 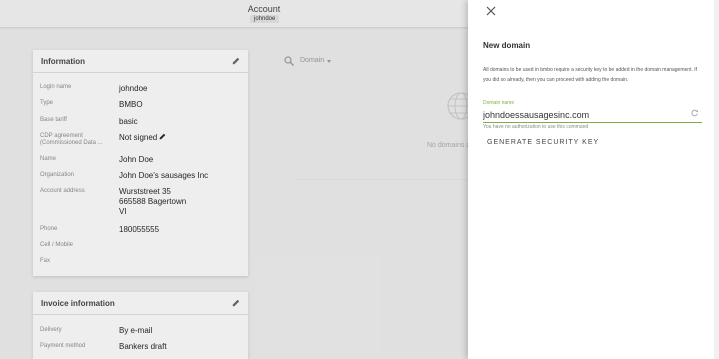 What do you see at coordinates (695, 113) in the screenshot?
I see `refresh-icon` at bounding box center [695, 113].